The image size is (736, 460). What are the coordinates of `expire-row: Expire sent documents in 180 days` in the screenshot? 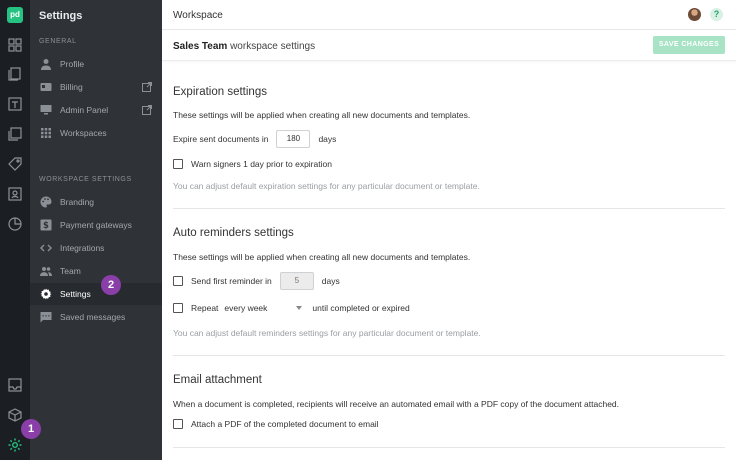 It's located at (254, 139).